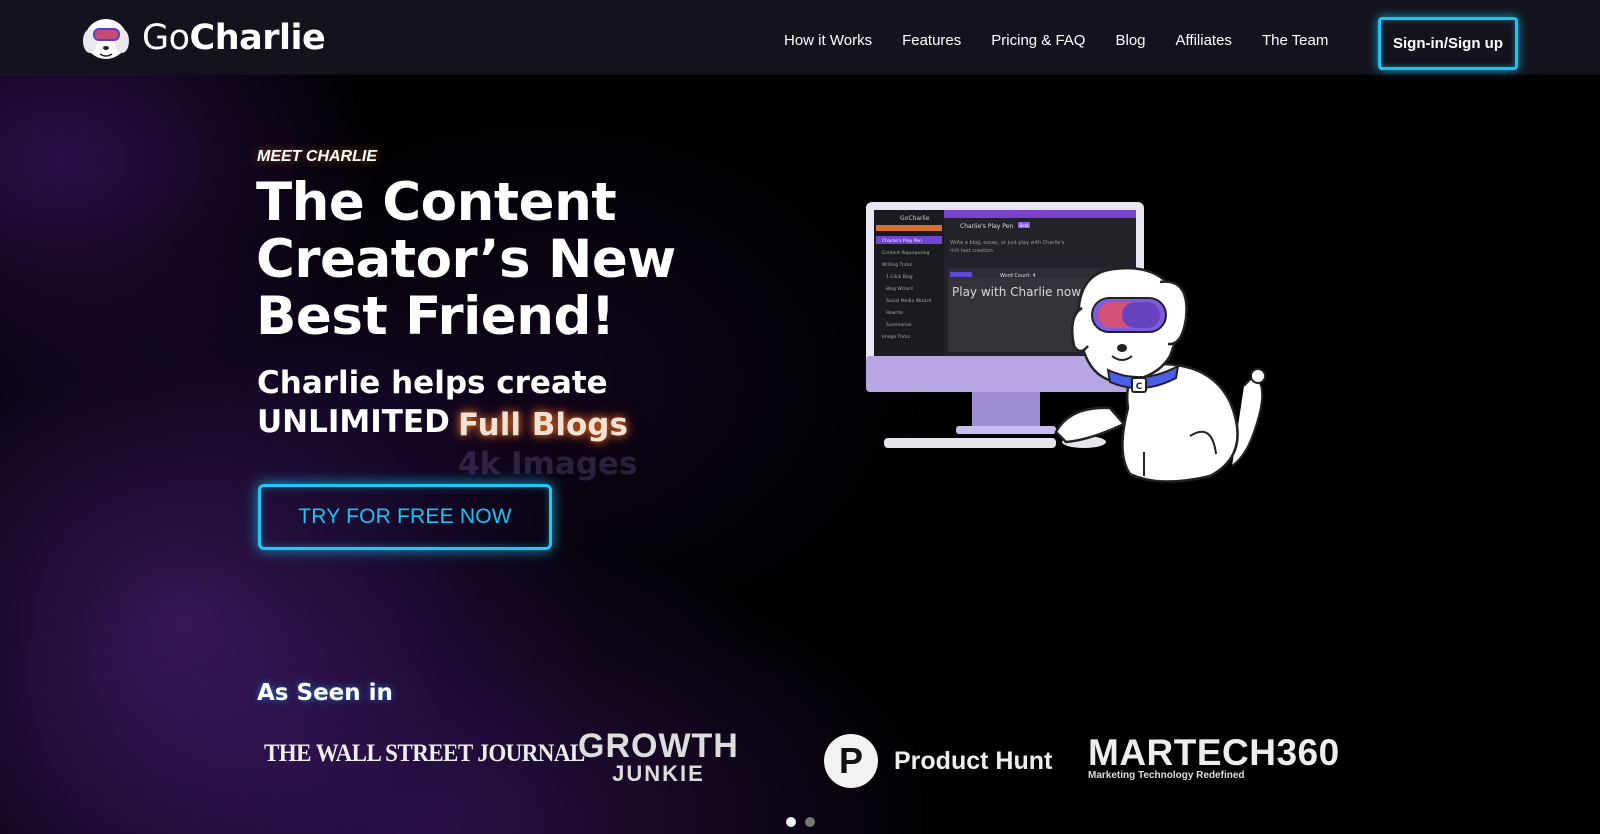 The height and width of the screenshot is (834, 1600). I want to click on product-hunt-logo: P Product Hunt, so click(938, 761).